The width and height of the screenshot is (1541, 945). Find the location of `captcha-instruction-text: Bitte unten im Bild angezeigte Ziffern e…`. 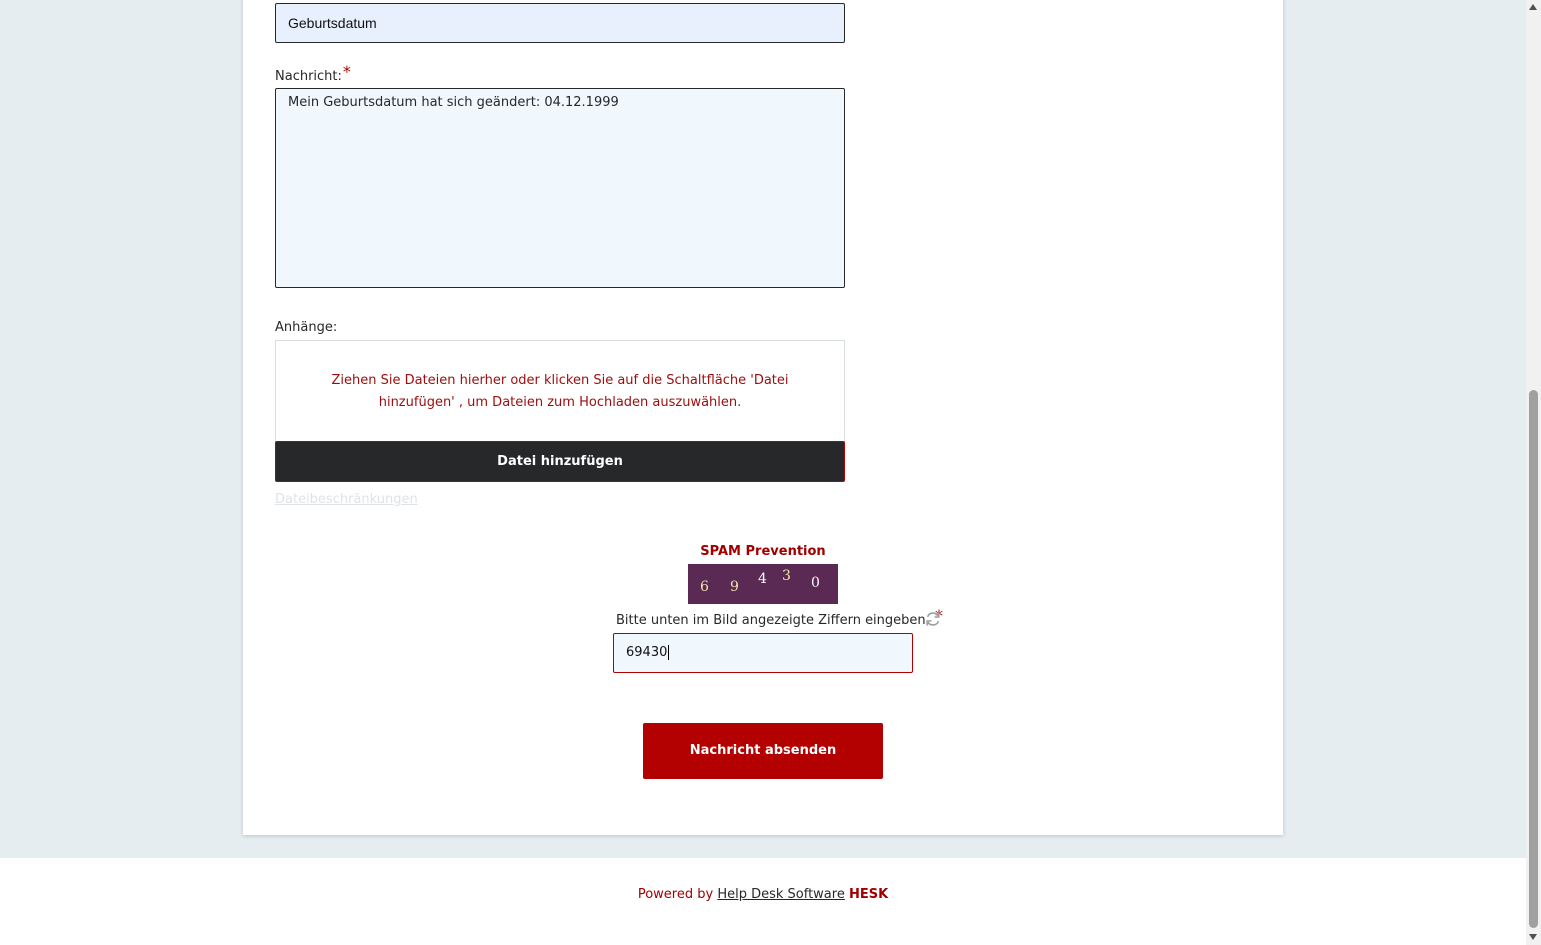

captcha-instruction-text: Bitte unten im Bild angezeigte Ziffern e… is located at coordinates (773, 620).